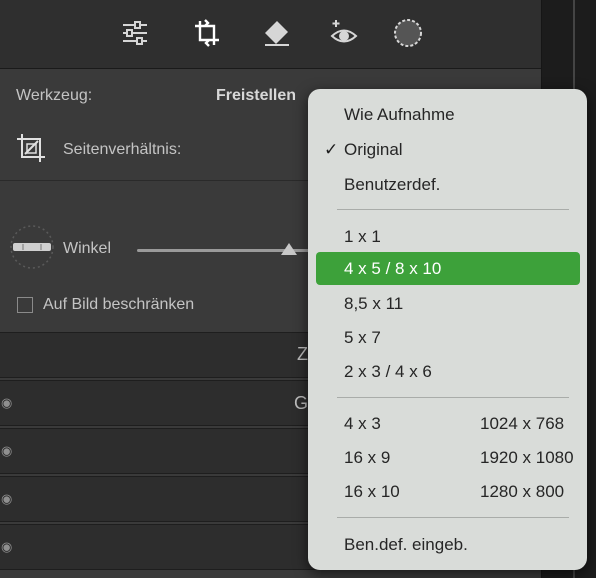 The image size is (596, 578). I want to click on menu-item-highlighted: 4 x 5 / 8 x 10, so click(448, 268).